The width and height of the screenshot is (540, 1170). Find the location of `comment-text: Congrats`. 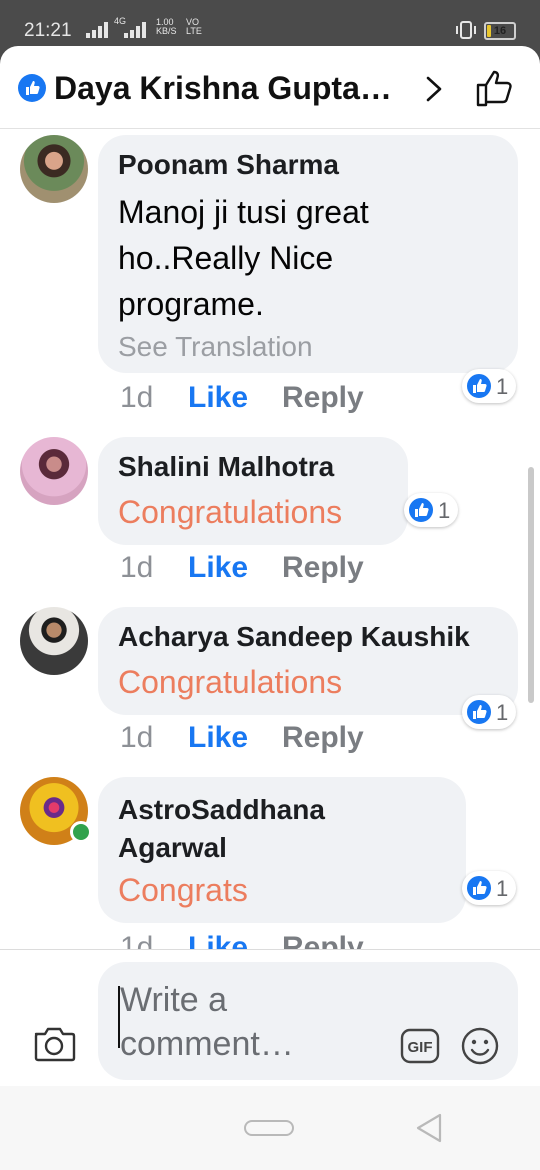

comment-text: Congrats is located at coordinates (183, 890).